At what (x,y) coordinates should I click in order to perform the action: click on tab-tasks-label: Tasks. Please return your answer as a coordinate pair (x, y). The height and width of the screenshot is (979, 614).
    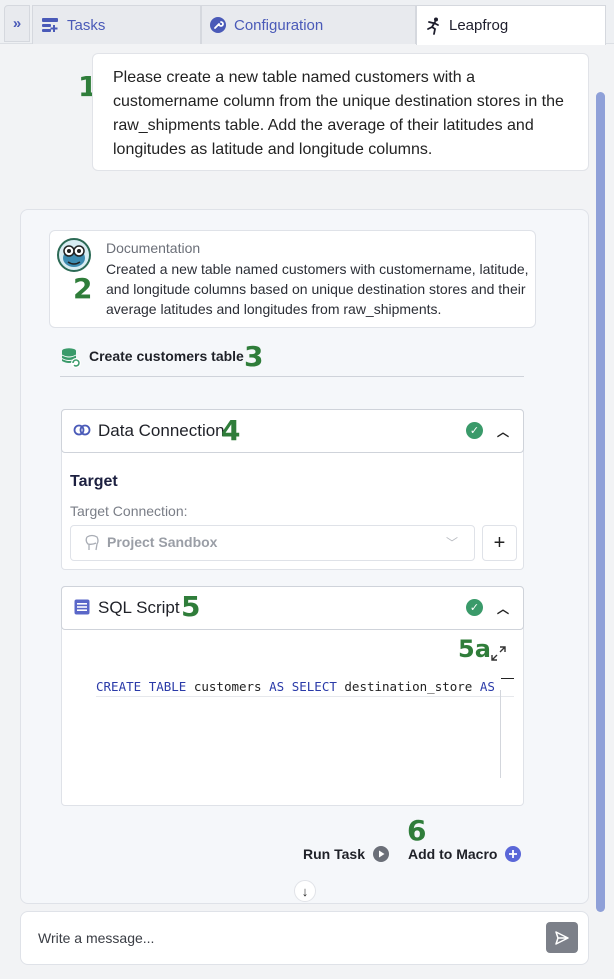
    Looking at the image, I should click on (86, 25).